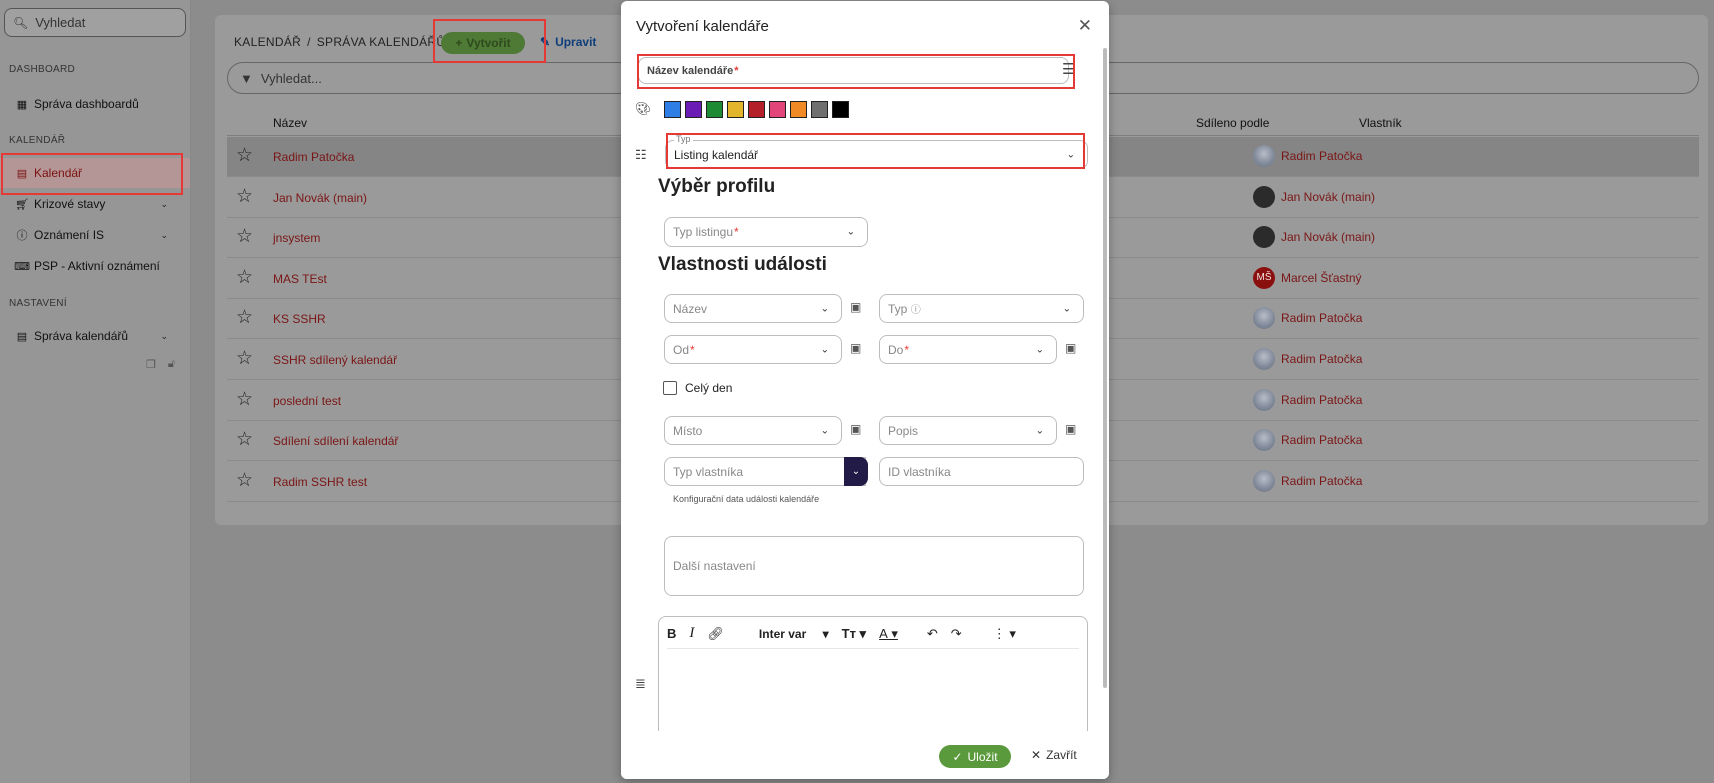 Image resolution: width=1714 pixels, height=783 pixels. What do you see at coordinates (697, 388) in the screenshot?
I see `all-day-checkbox: Celý den` at bounding box center [697, 388].